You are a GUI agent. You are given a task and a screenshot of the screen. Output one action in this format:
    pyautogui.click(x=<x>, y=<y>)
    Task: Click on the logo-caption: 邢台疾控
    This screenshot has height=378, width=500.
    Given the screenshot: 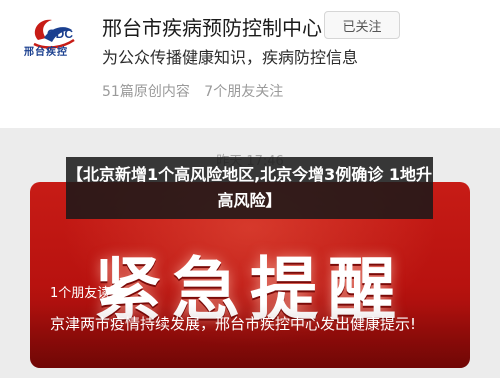 What is the action you would take?
    pyautogui.click(x=46, y=52)
    